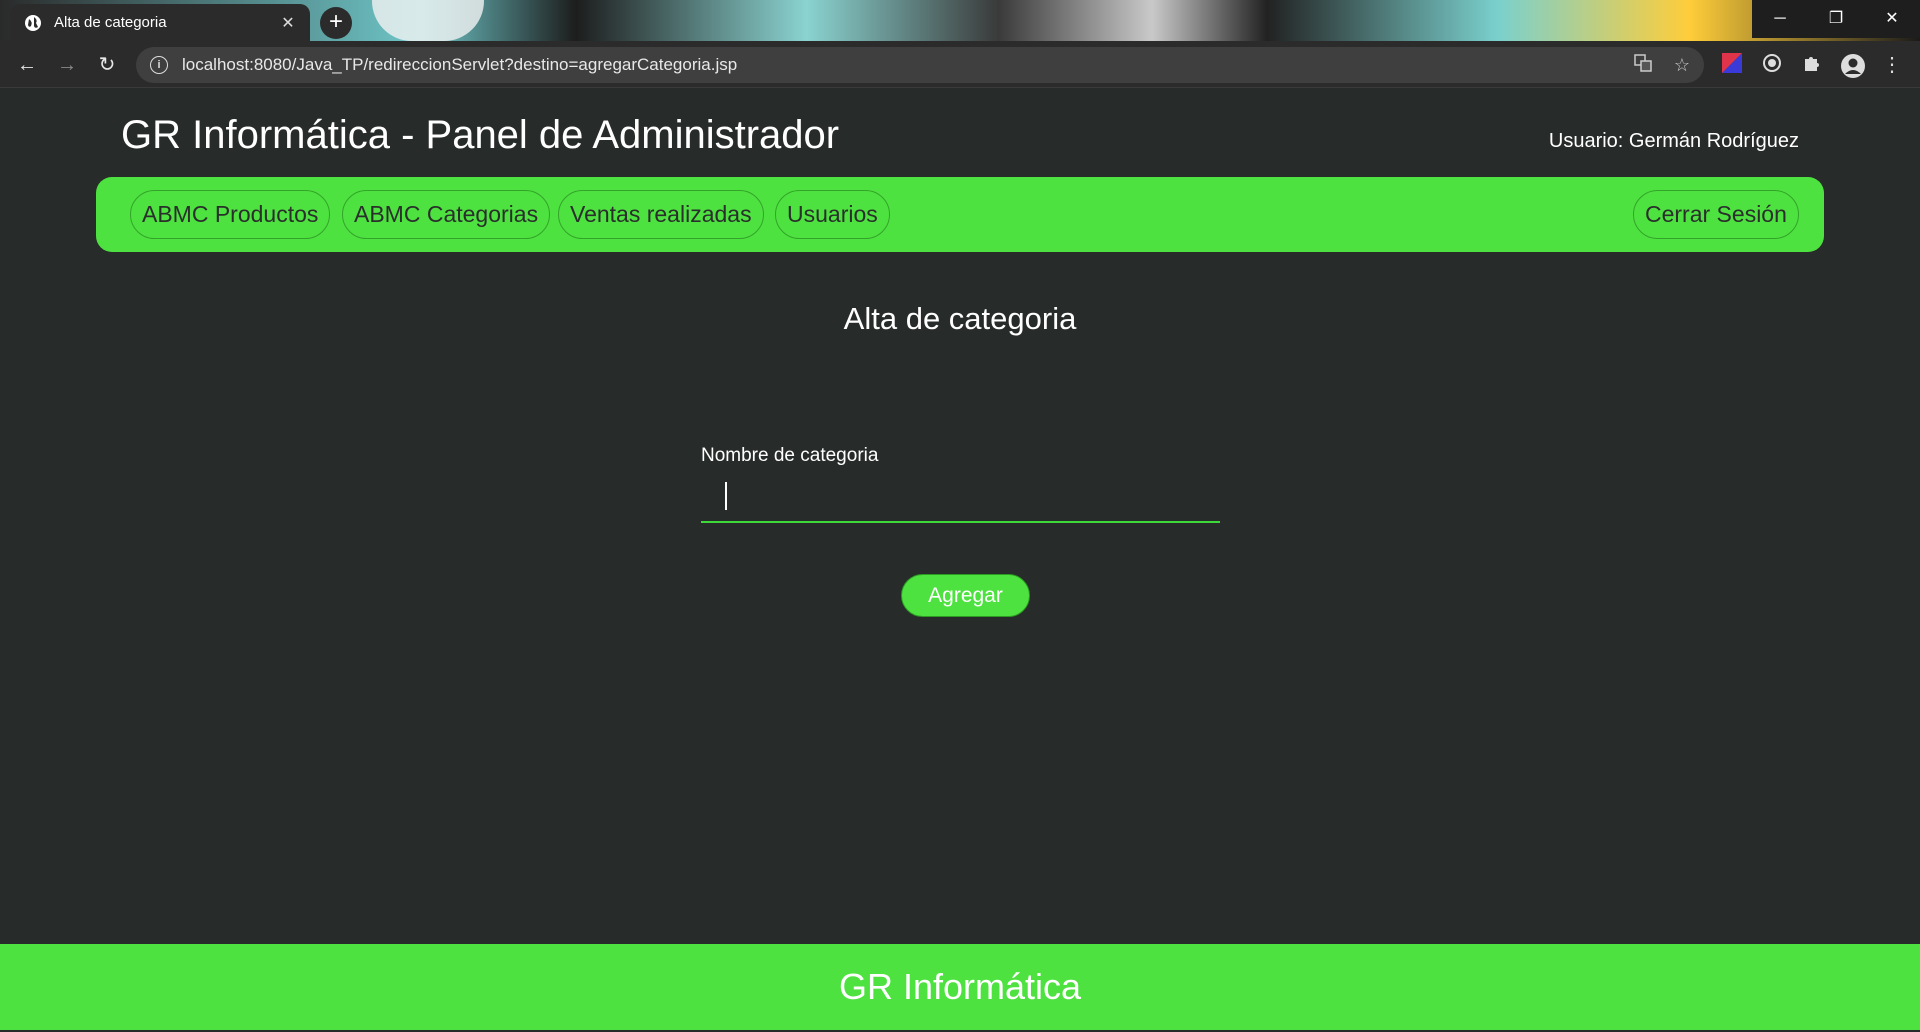 This screenshot has height=1032, width=1920. Describe the element at coordinates (288, 23) in the screenshot. I see `tab-close-icon: ✕` at that location.